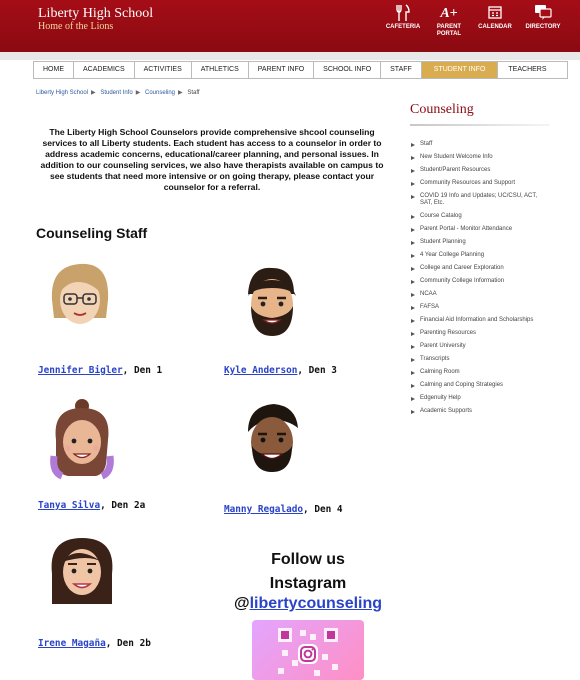 The height and width of the screenshot is (680, 580). What do you see at coordinates (480, 125) in the screenshot?
I see `sidebar-divider` at bounding box center [480, 125].